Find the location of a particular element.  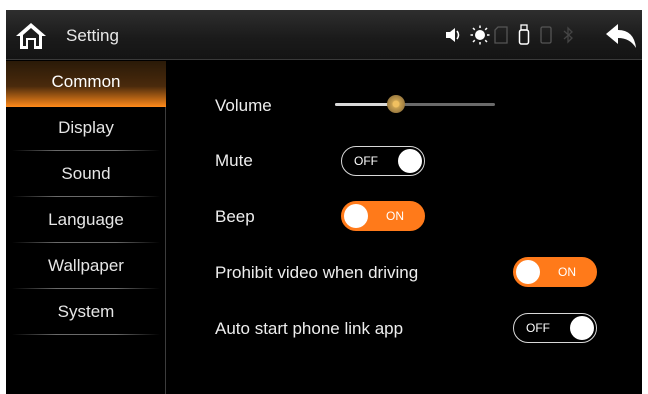

volume-slider-handle is located at coordinates (395, 104).